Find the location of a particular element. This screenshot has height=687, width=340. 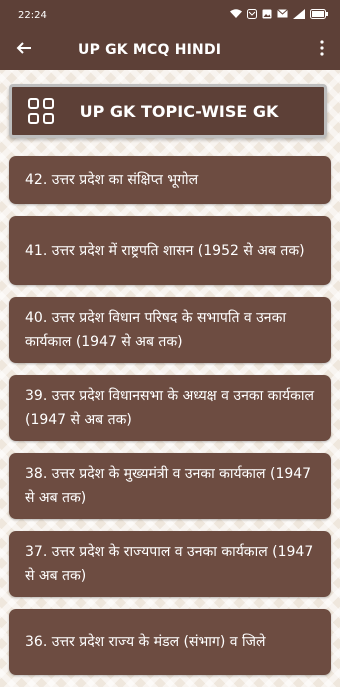

overflow-menu-icon is located at coordinates (322, 50).